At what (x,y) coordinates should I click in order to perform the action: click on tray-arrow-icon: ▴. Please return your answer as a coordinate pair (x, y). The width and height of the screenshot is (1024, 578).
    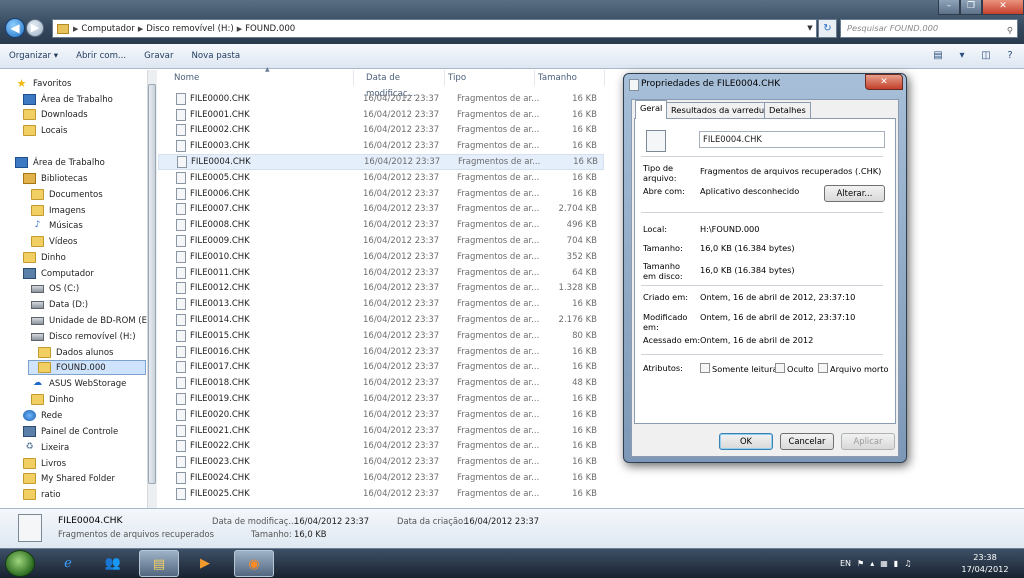
    Looking at the image, I should click on (872, 563).